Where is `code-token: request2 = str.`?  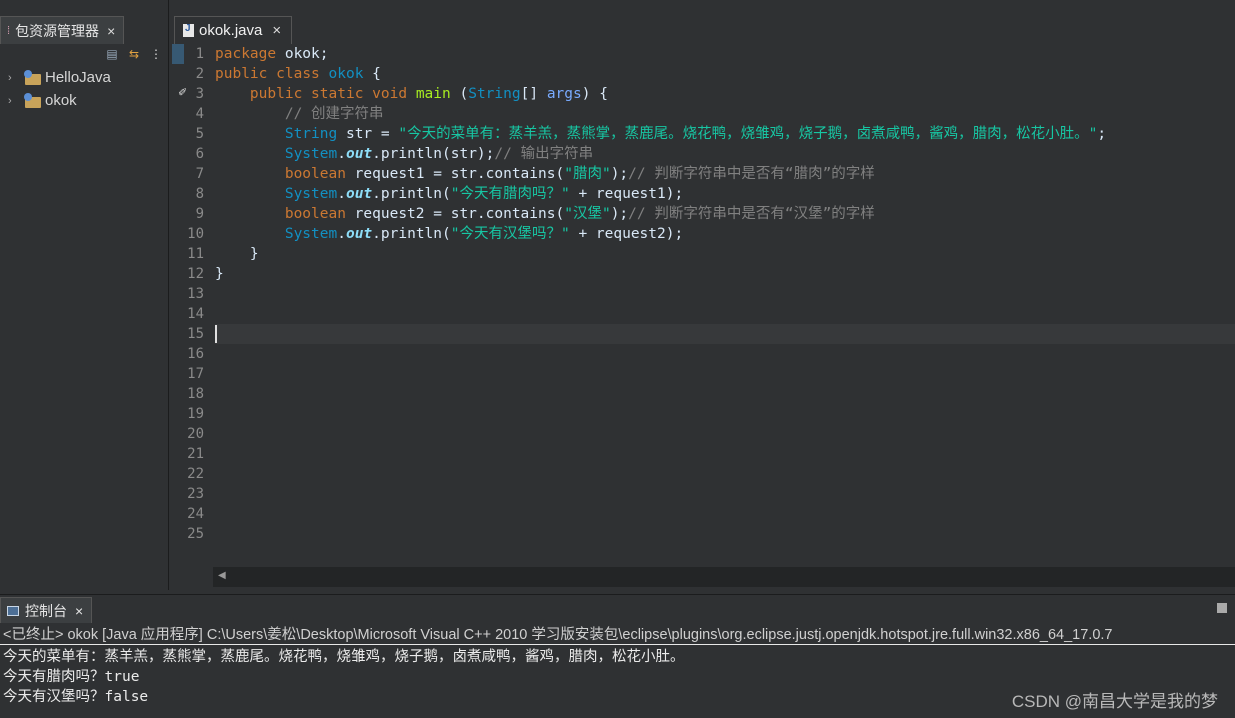 code-token: request2 = str. is located at coordinates (415, 214).